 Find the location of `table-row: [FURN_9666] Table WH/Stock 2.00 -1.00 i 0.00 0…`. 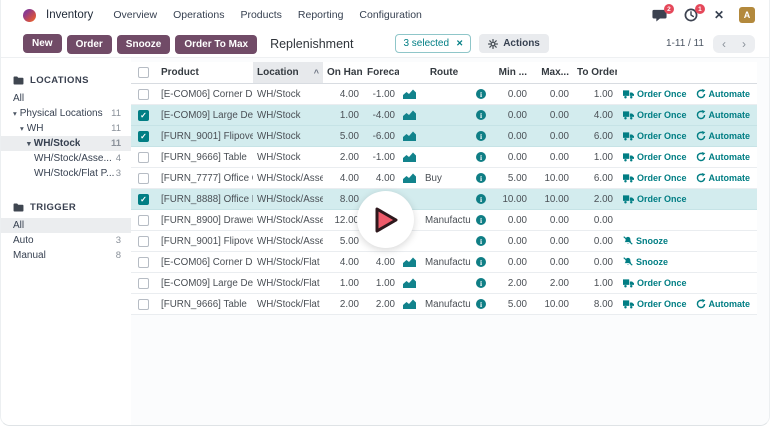

table-row: [FURN_9666] Table WH/Stock 2.00 -1.00 i 0.00 0… is located at coordinates (444, 157).